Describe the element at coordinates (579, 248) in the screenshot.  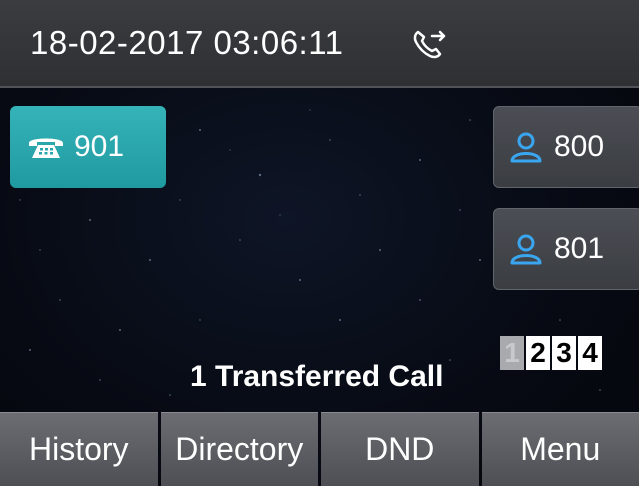
I see `line-key-label: 801` at that location.